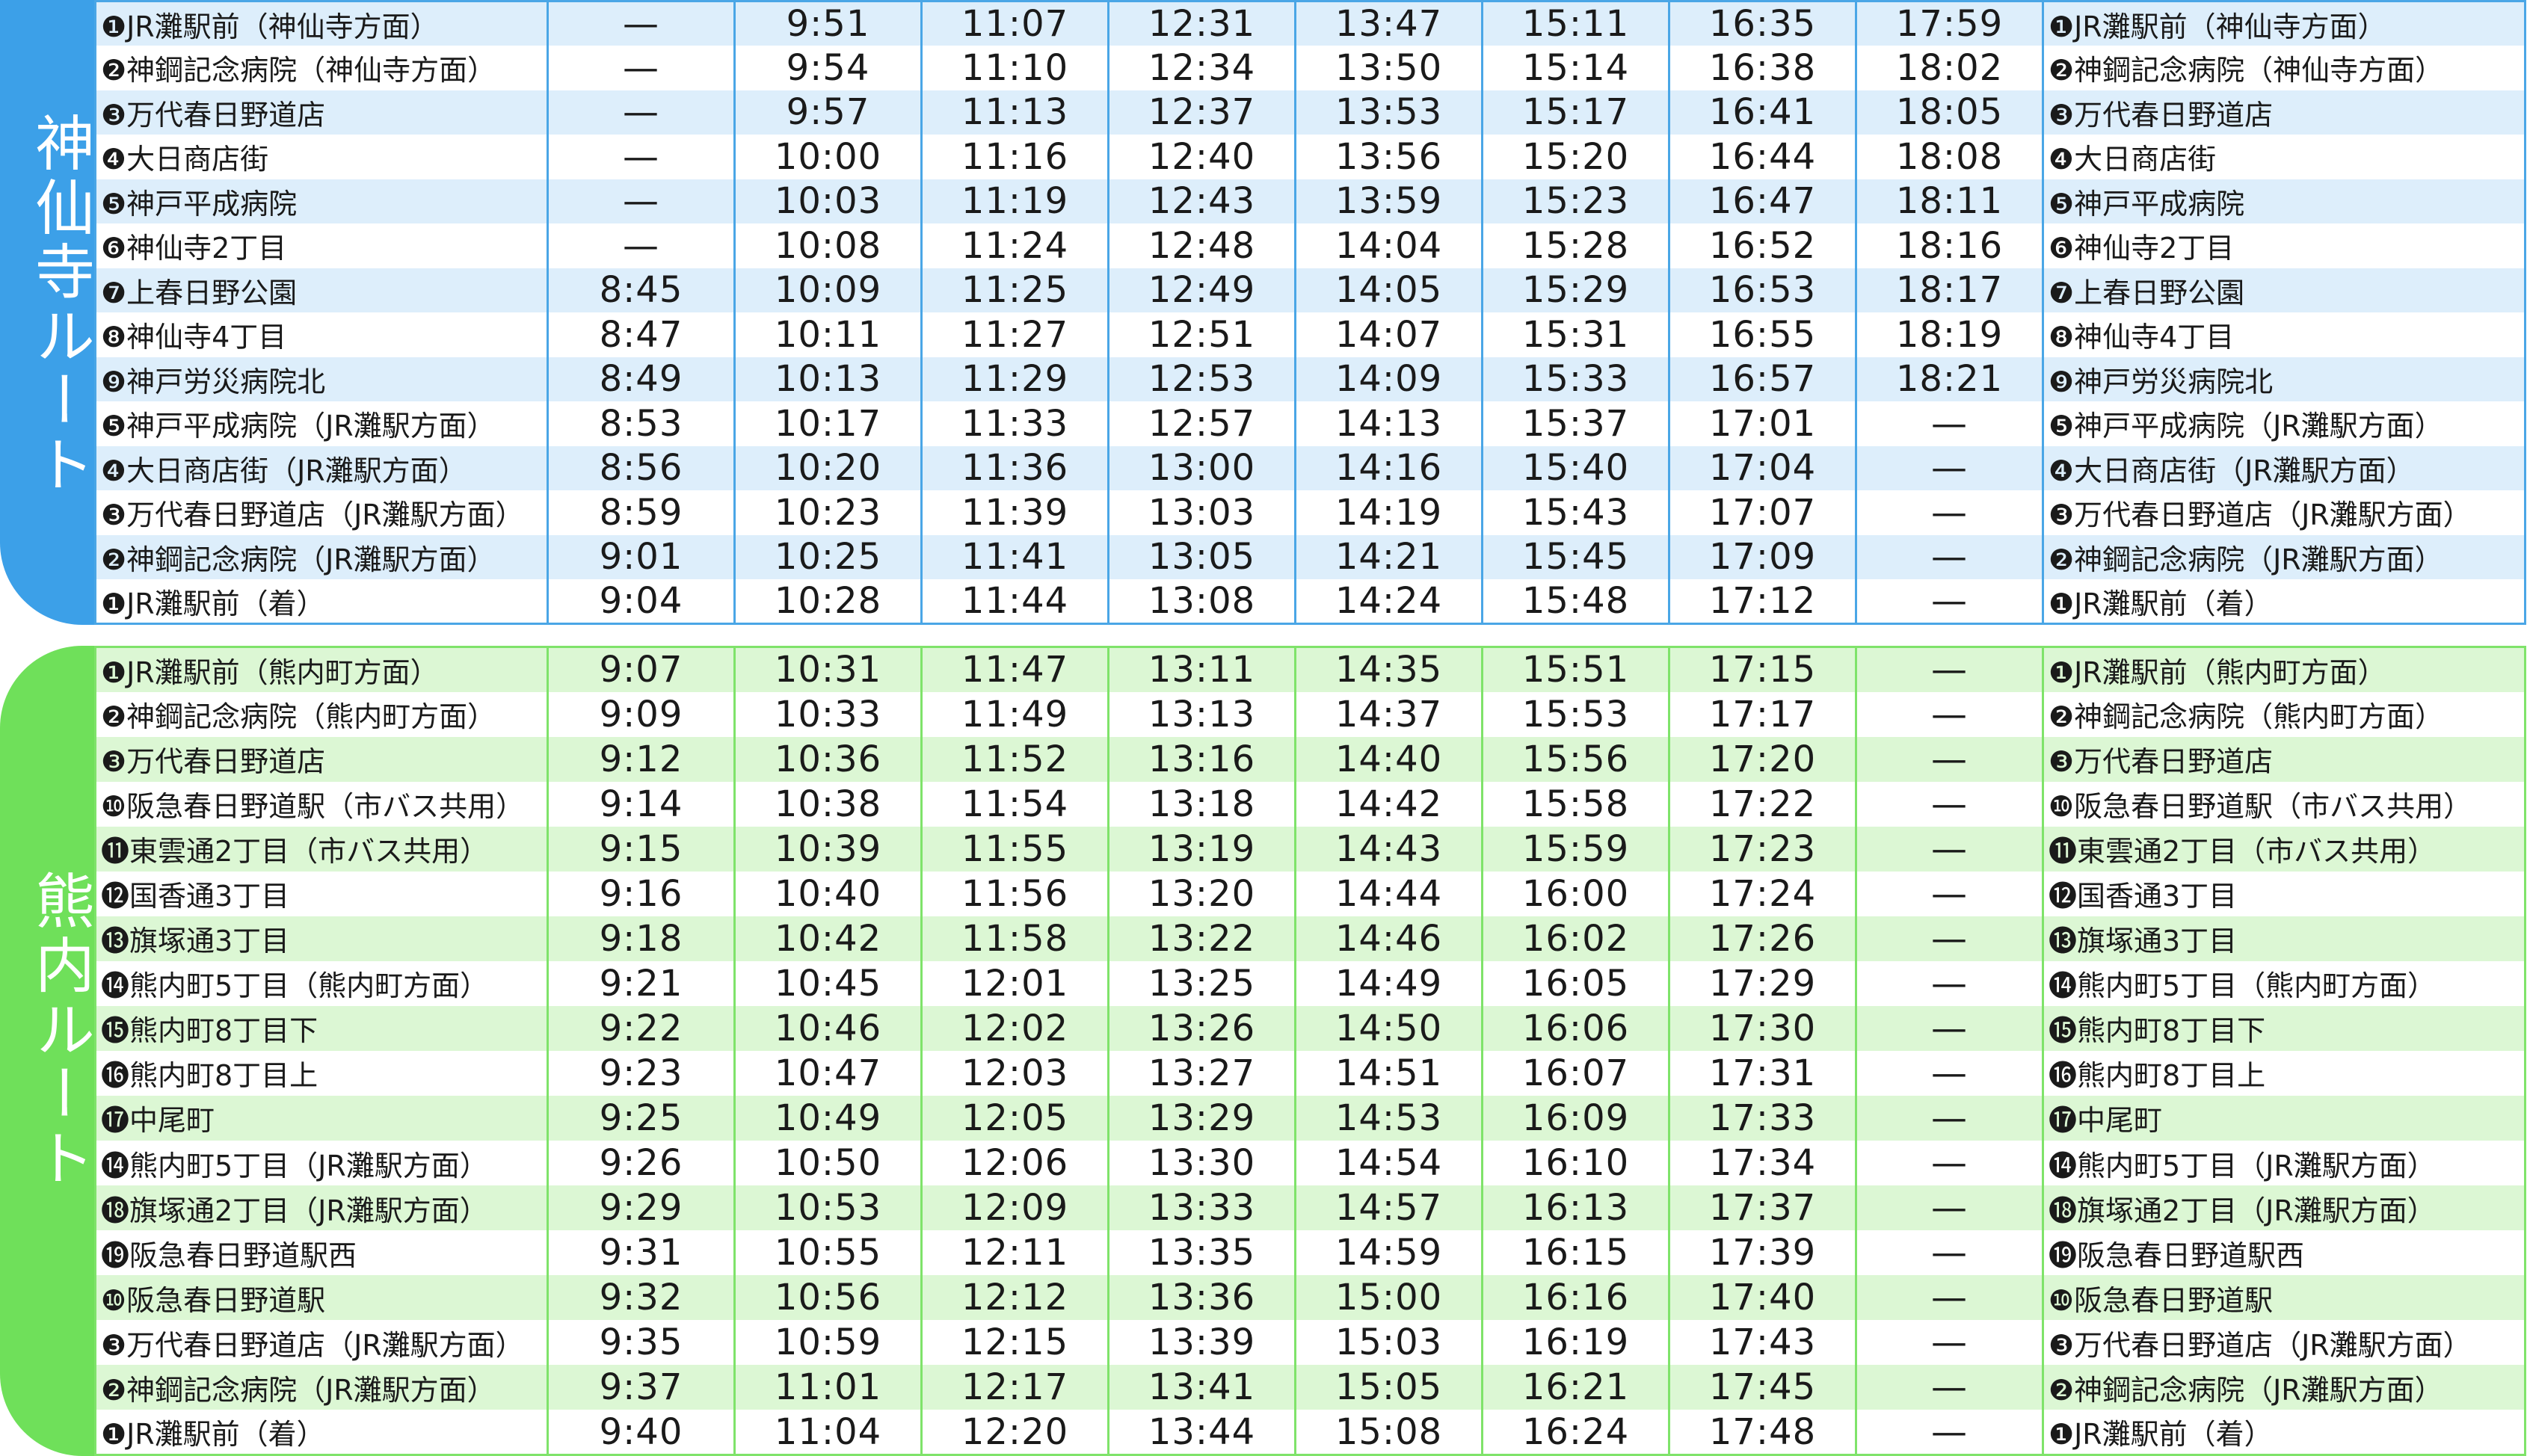  I want to click on departure-time: 12:31, so click(1202, 23).